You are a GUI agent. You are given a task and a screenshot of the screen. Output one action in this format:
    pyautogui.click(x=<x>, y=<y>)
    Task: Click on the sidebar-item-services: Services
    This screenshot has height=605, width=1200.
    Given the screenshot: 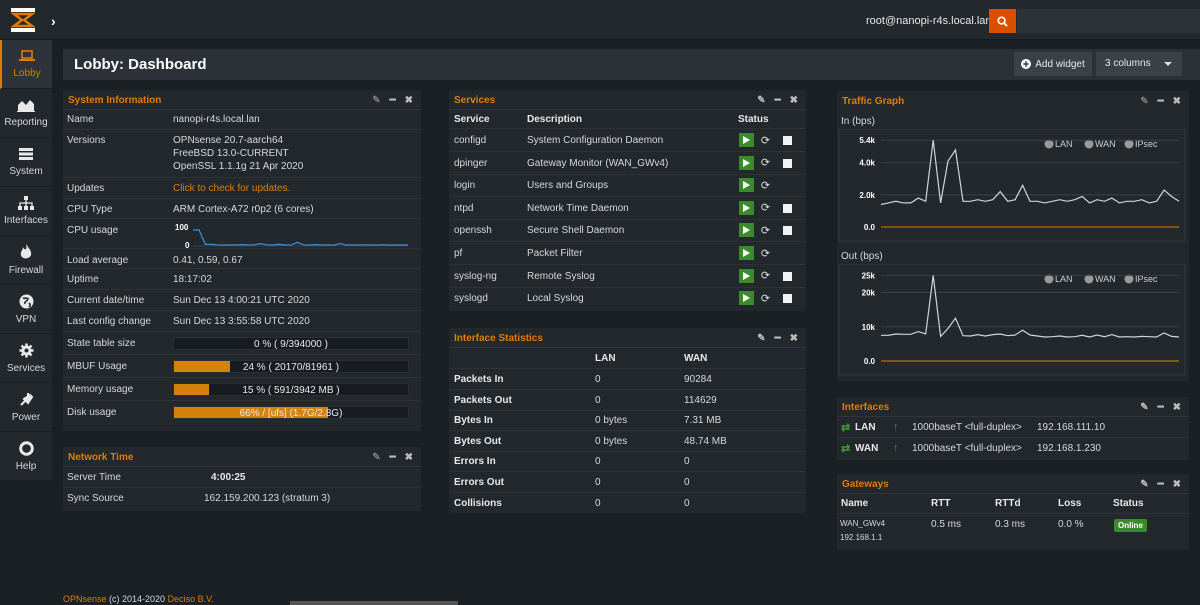 What is the action you would take?
    pyautogui.click(x=26, y=358)
    